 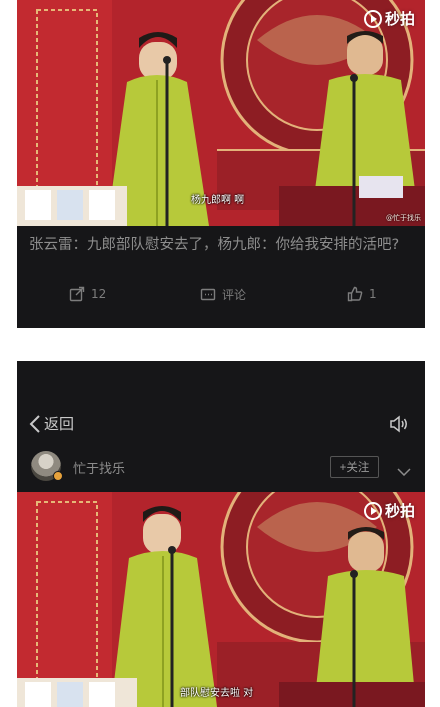 I want to click on comment-icon, so click(x=208, y=294).